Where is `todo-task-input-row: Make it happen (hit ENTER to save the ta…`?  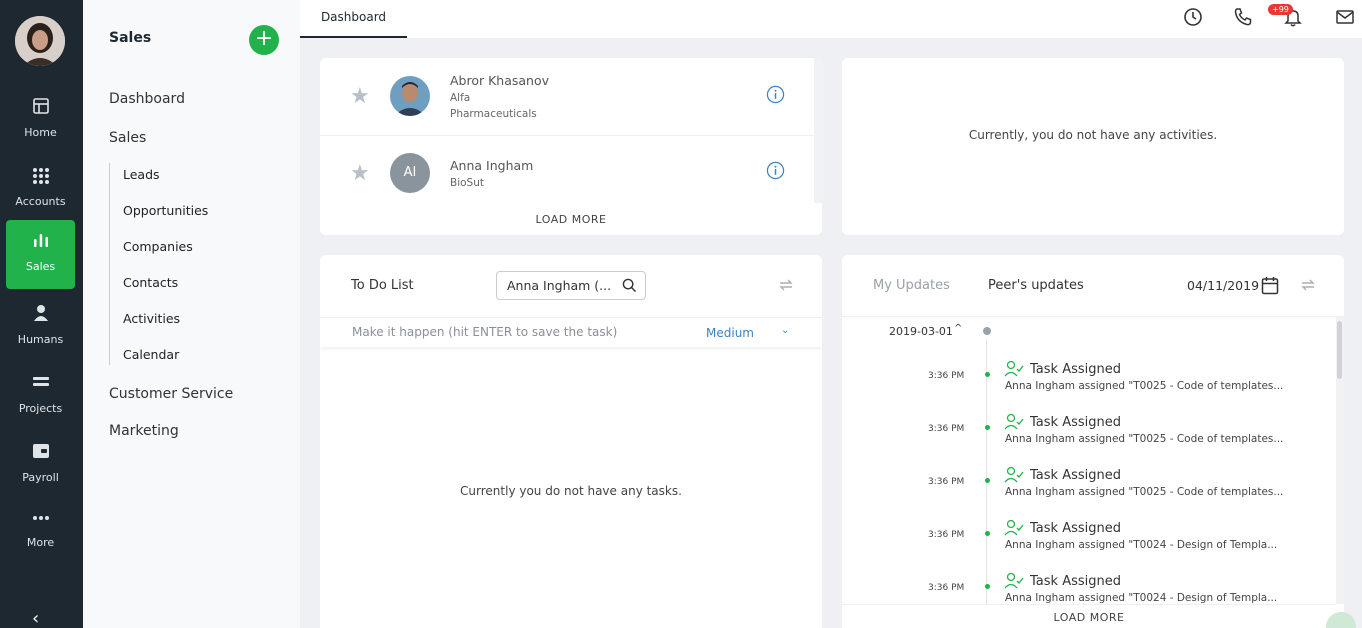
todo-task-input-row: Make it happen (hit ENTER to save the ta… is located at coordinates (571, 332).